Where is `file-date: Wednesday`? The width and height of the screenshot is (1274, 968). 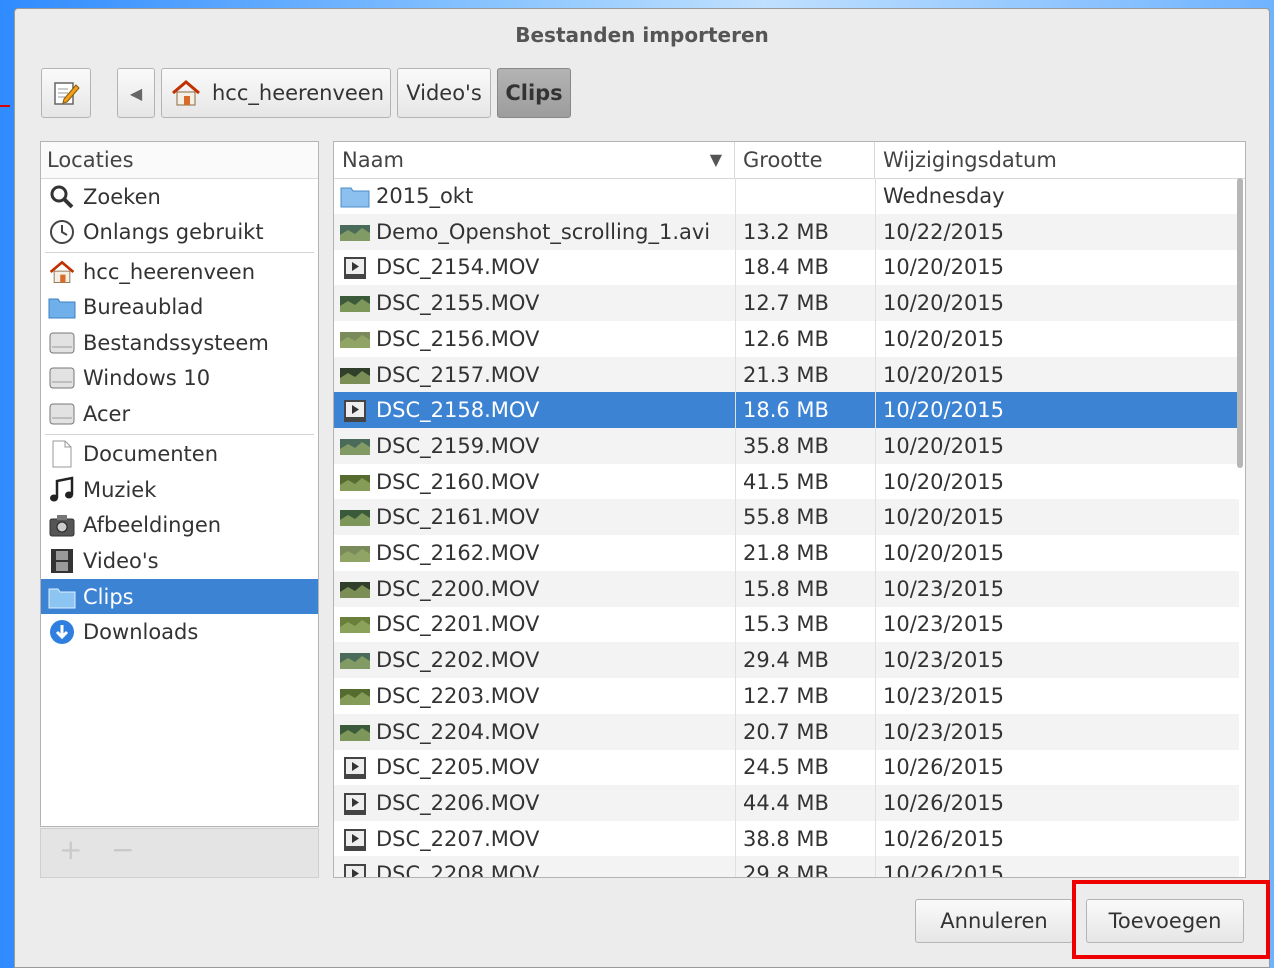 file-date: Wednesday is located at coordinates (944, 196).